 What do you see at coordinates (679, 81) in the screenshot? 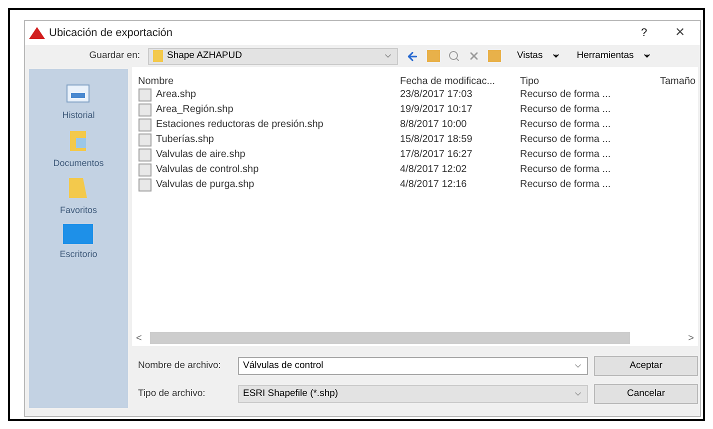
I see `column-header: Tamaño` at bounding box center [679, 81].